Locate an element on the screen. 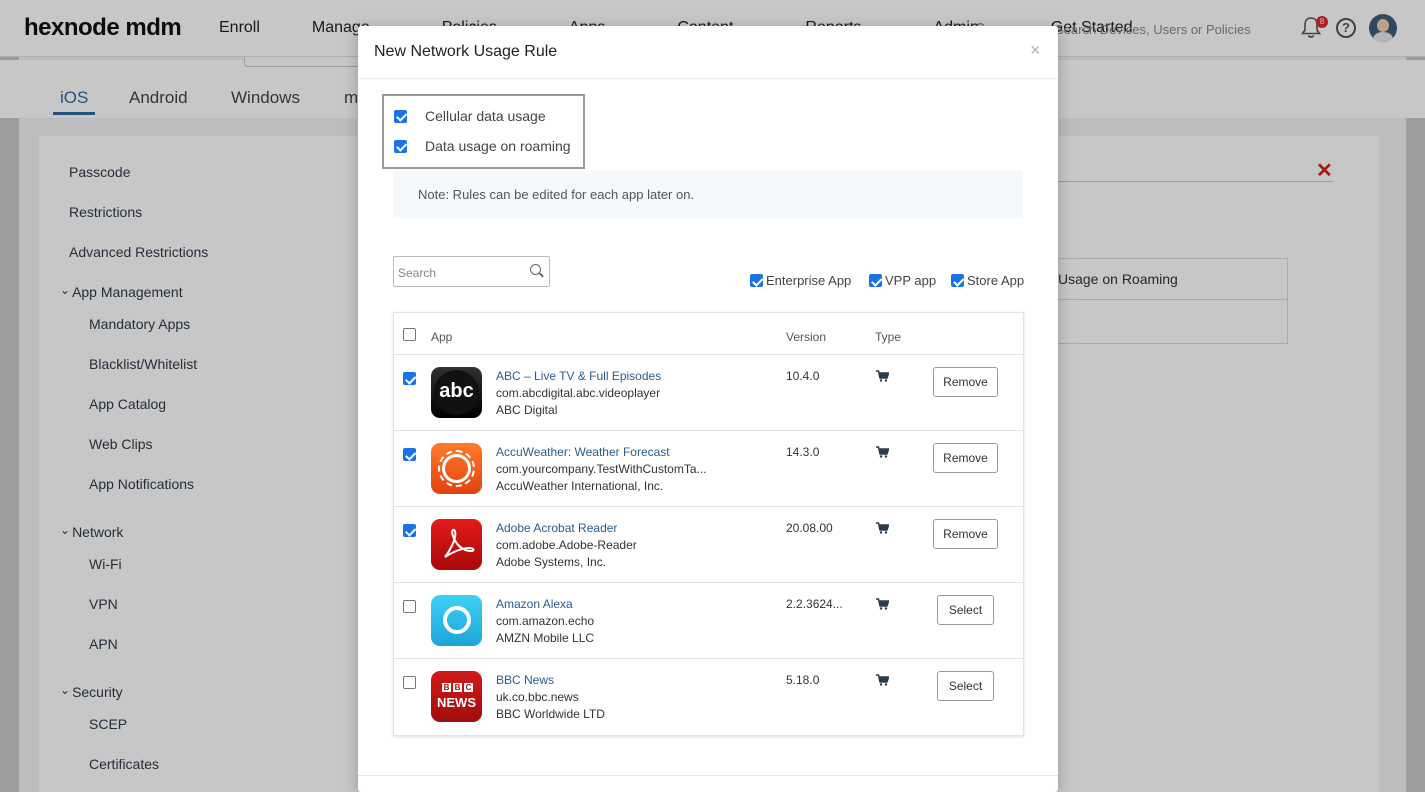  store-app-checkbox is located at coordinates (957, 280).